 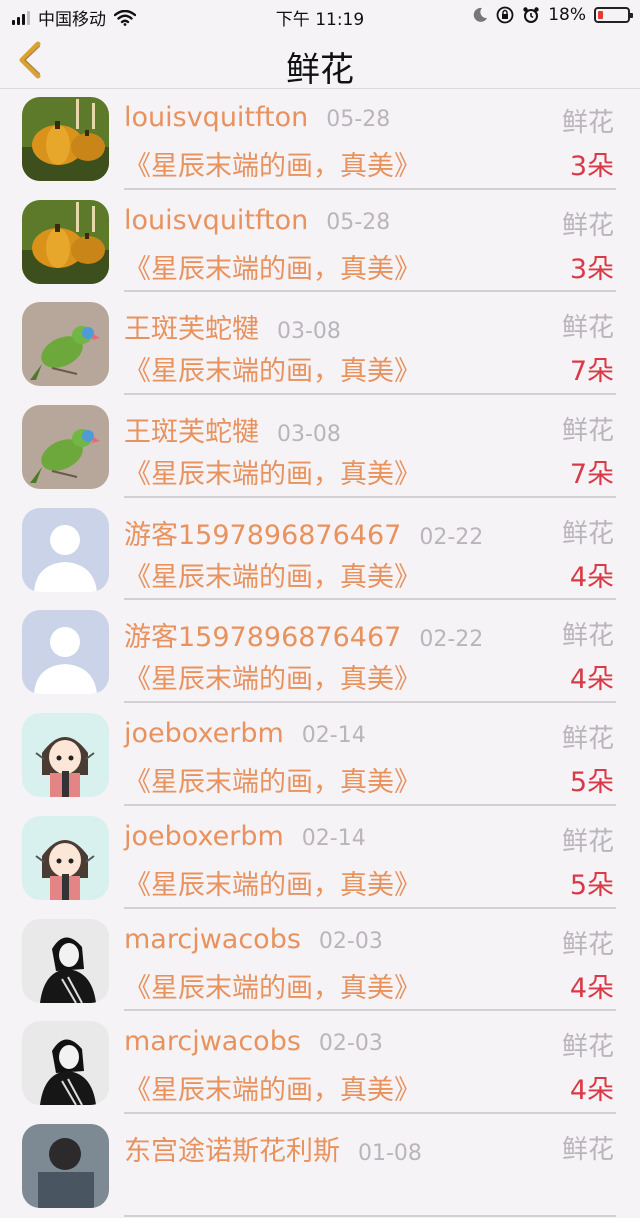 I want to click on photo-avatar, so click(x=65, y=1165).